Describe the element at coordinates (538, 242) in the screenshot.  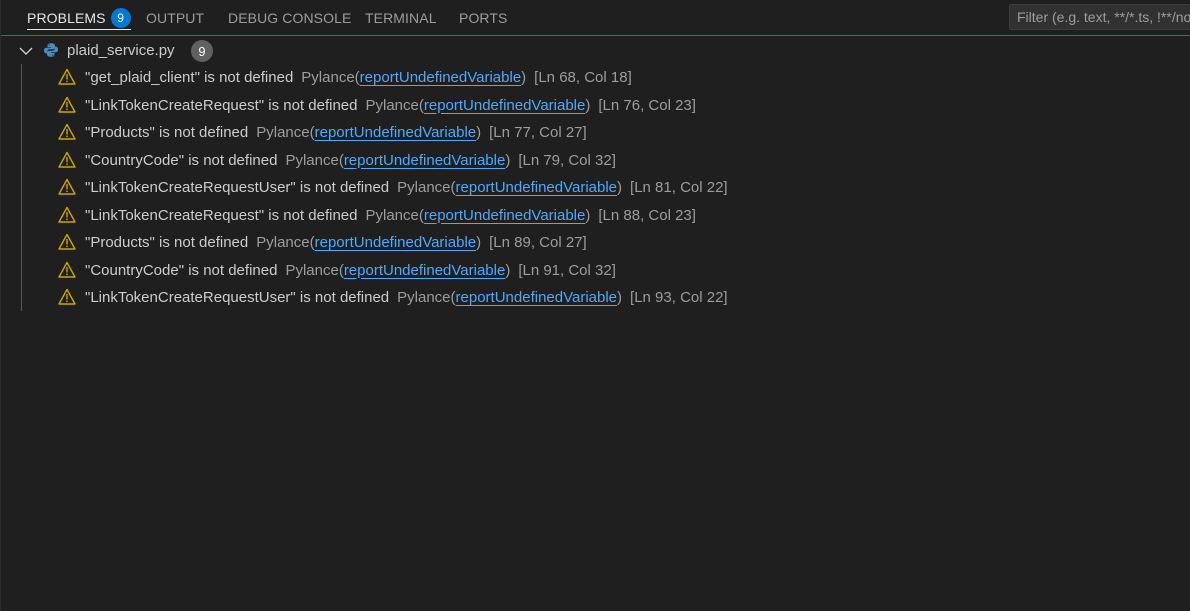
I see `problem-location: [Ln 89, Col 27]` at that location.